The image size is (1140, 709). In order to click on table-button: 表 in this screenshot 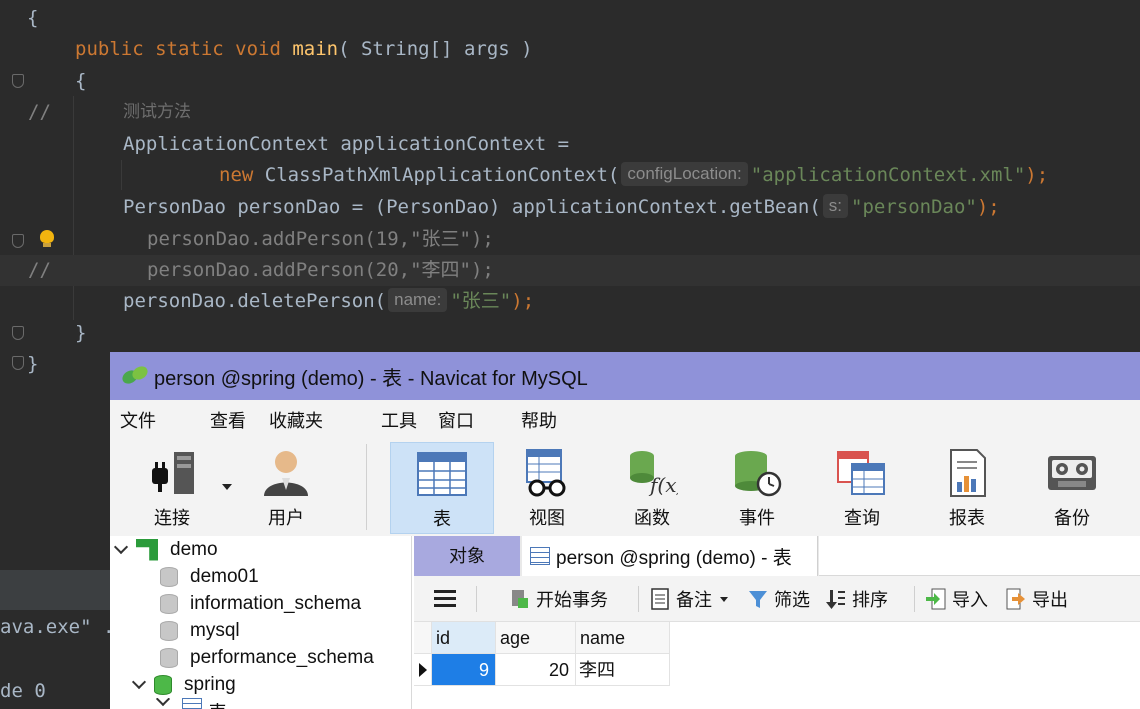, I will do `click(442, 488)`.